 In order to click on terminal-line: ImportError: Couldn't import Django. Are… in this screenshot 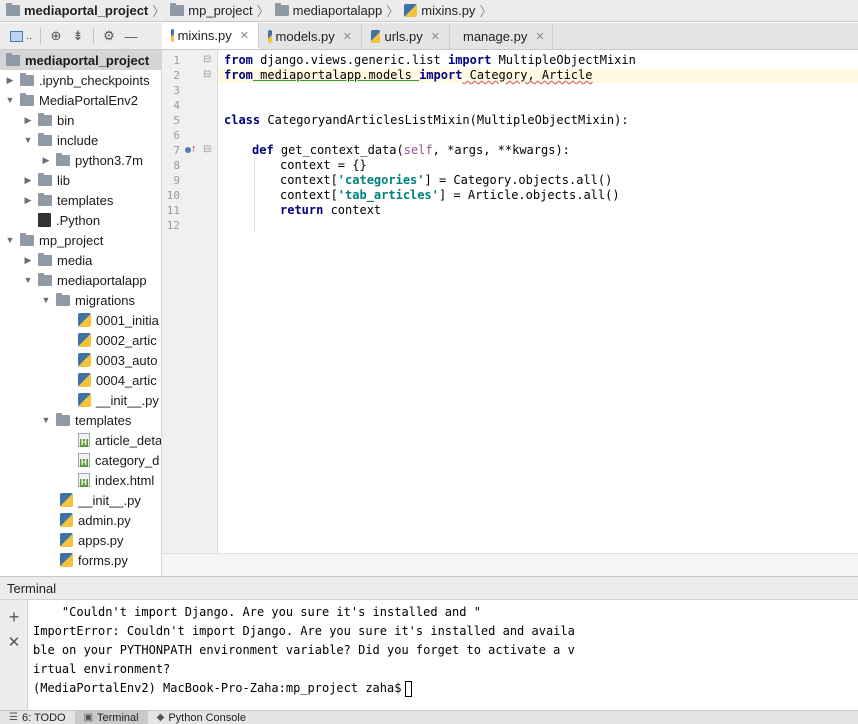, I will do `click(304, 631)`.